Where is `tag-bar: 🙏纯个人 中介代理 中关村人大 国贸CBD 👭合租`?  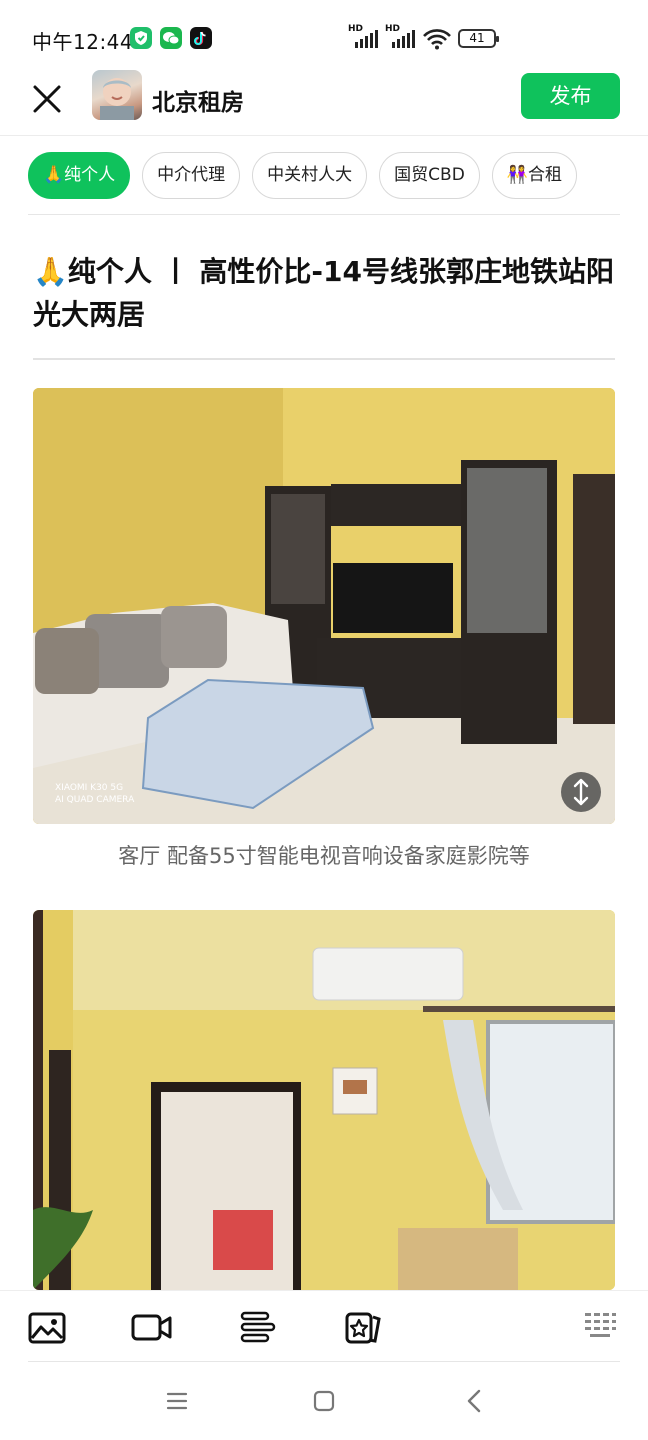 tag-bar: 🙏纯个人 中介代理 中关村人大 国贸CBD 👭合租 is located at coordinates (302, 175).